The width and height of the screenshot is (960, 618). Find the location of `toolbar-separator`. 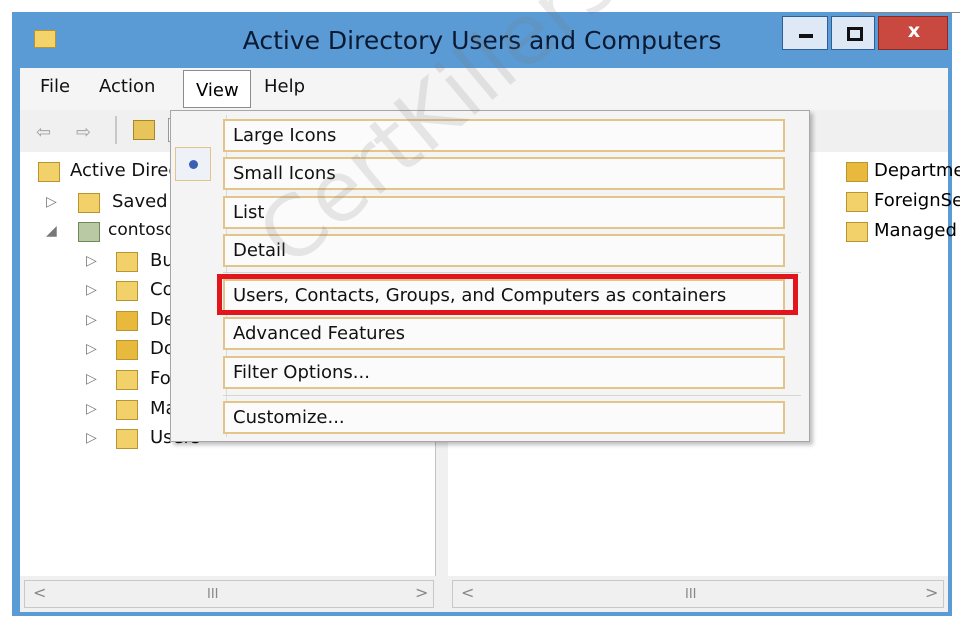

toolbar-separator is located at coordinates (116, 130).